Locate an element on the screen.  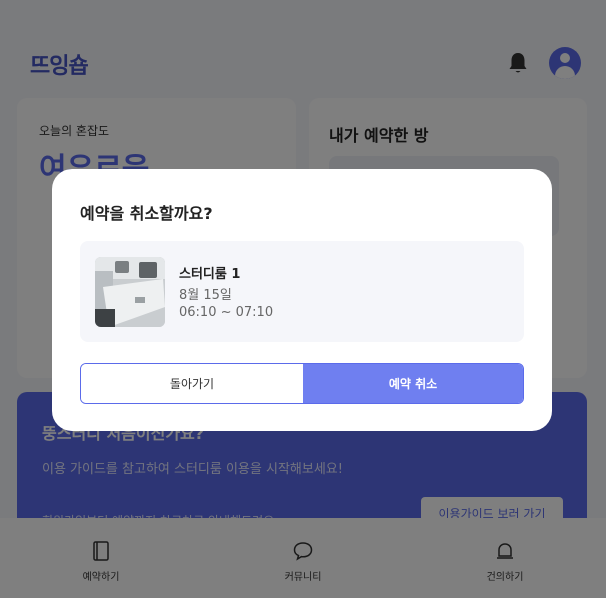
back-button: 돌아가기 is located at coordinates (192, 383).